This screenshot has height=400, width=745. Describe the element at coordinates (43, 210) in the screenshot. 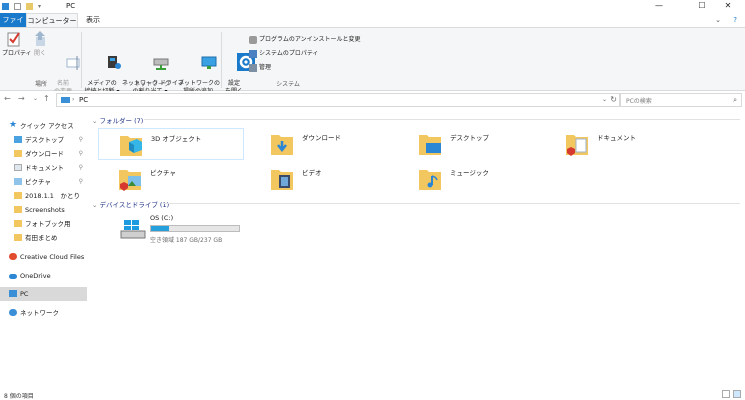

I see `sidebar-item-screenshots: Screenshots` at that location.